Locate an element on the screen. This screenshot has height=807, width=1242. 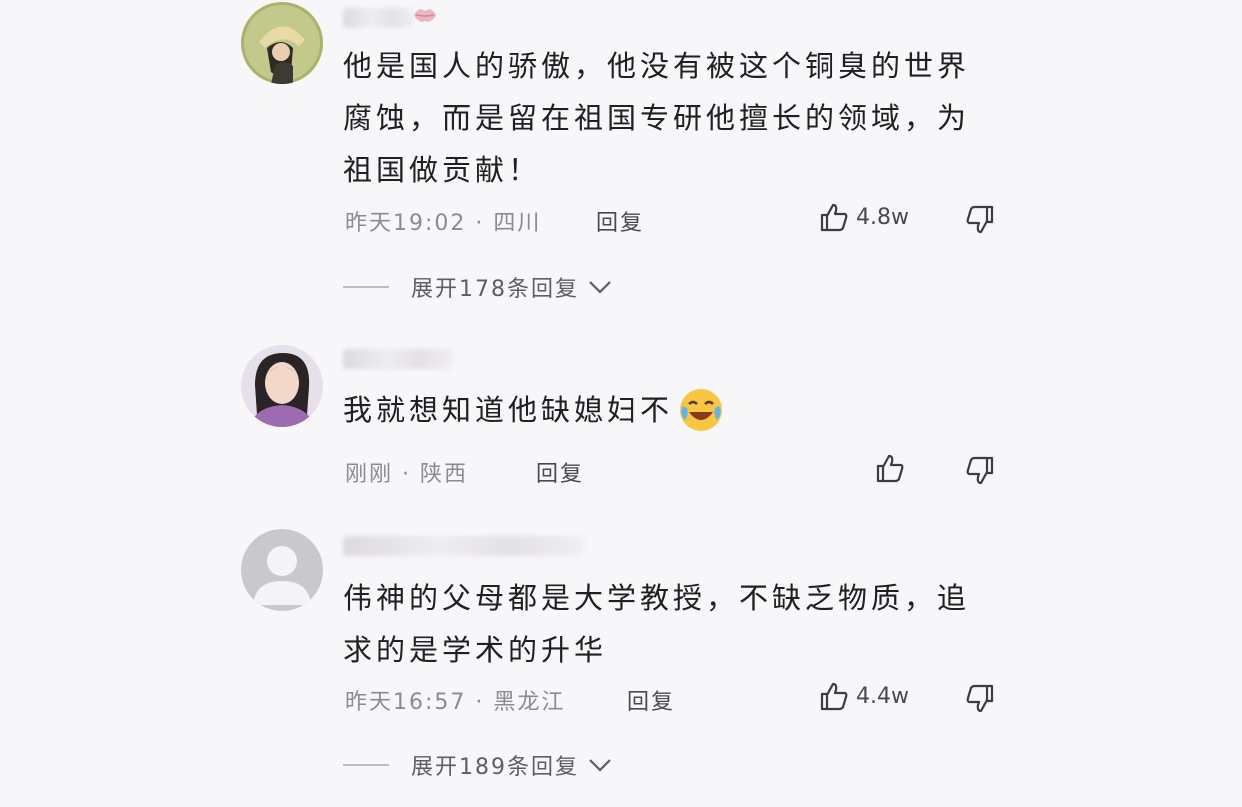
like-count: 4.4w is located at coordinates (882, 696).